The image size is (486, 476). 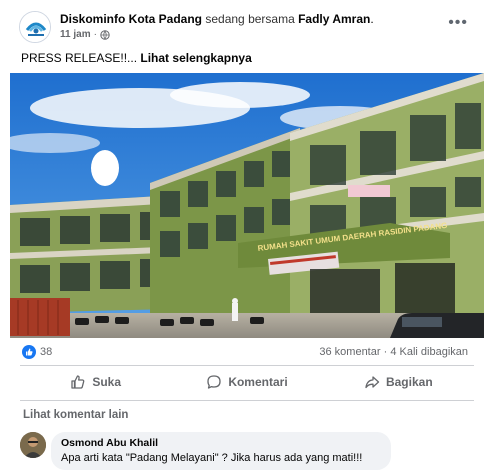 What do you see at coordinates (372, 382) in the screenshot?
I see `share-icon` at bounding box center [372, 382].